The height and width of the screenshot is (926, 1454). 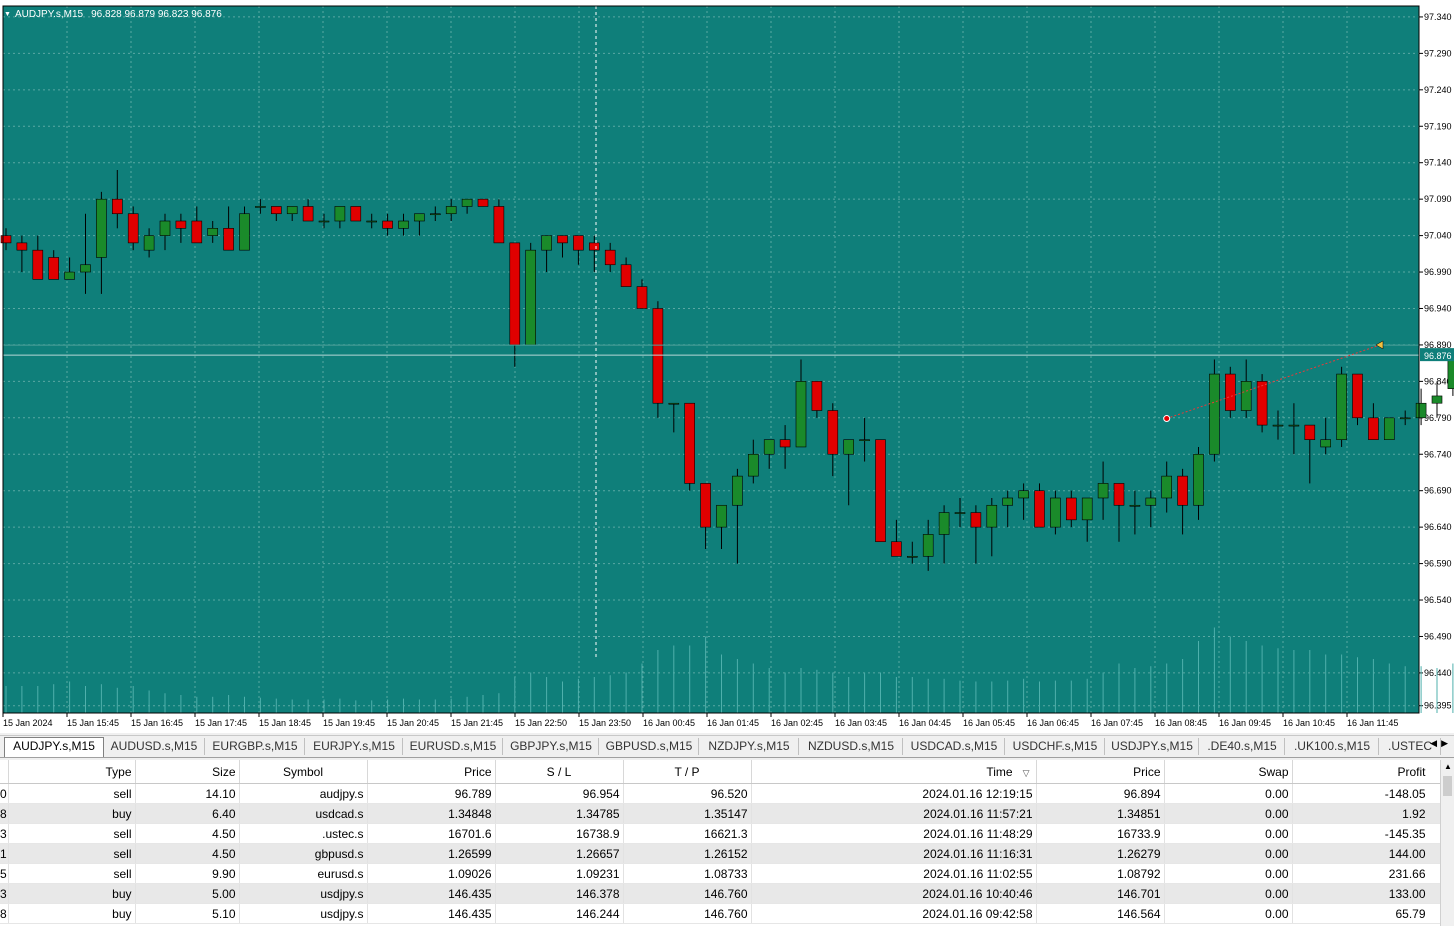 I want to click on trade-cell-type: buy, so click(x=72, y=813).